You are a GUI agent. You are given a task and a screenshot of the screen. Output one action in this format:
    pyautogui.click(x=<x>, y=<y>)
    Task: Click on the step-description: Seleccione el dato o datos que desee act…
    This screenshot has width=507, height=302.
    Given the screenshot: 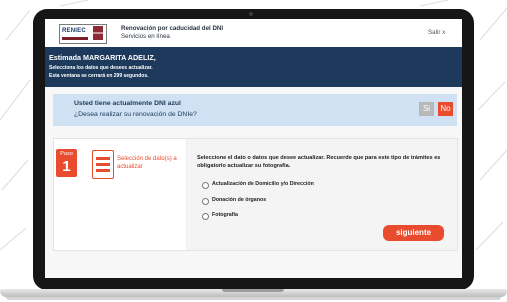 What is the action you would take?
    pyautogui.click(x=319, y=162)
    